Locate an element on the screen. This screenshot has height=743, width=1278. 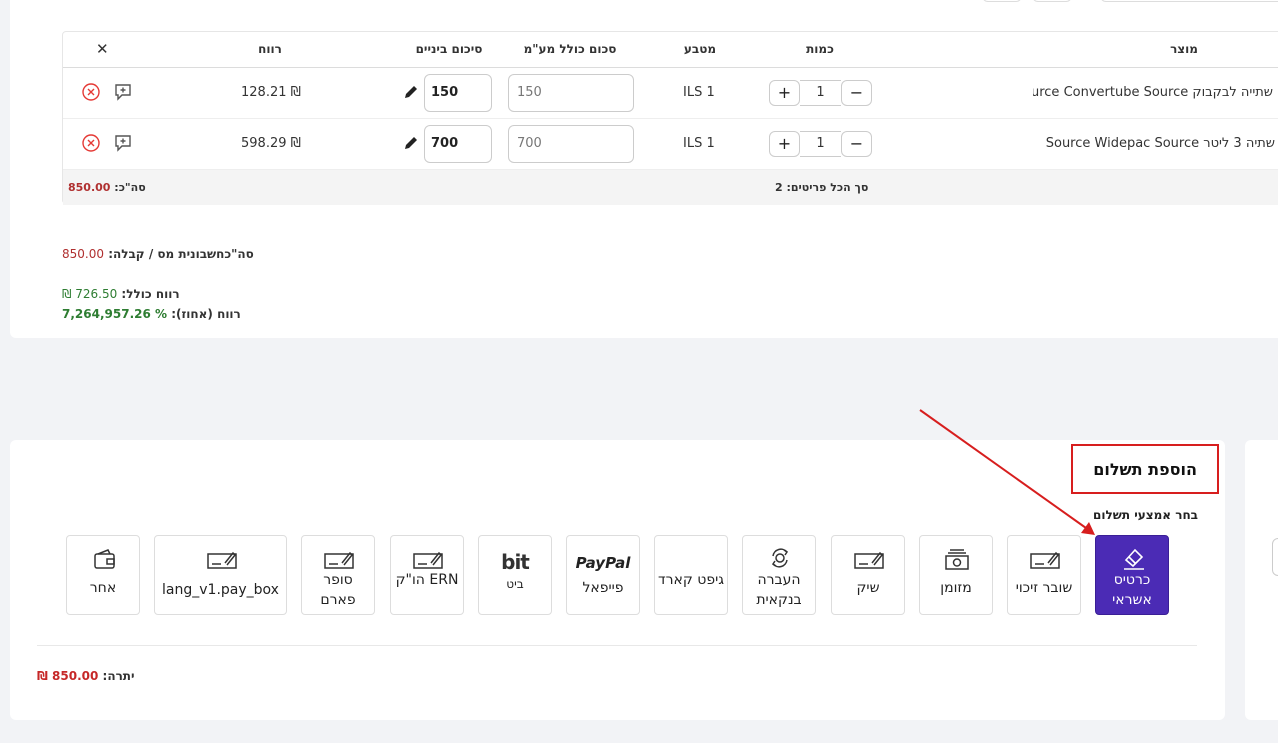
items-count-label: סך הכל פריטים: is located at coordinates (827, 187).